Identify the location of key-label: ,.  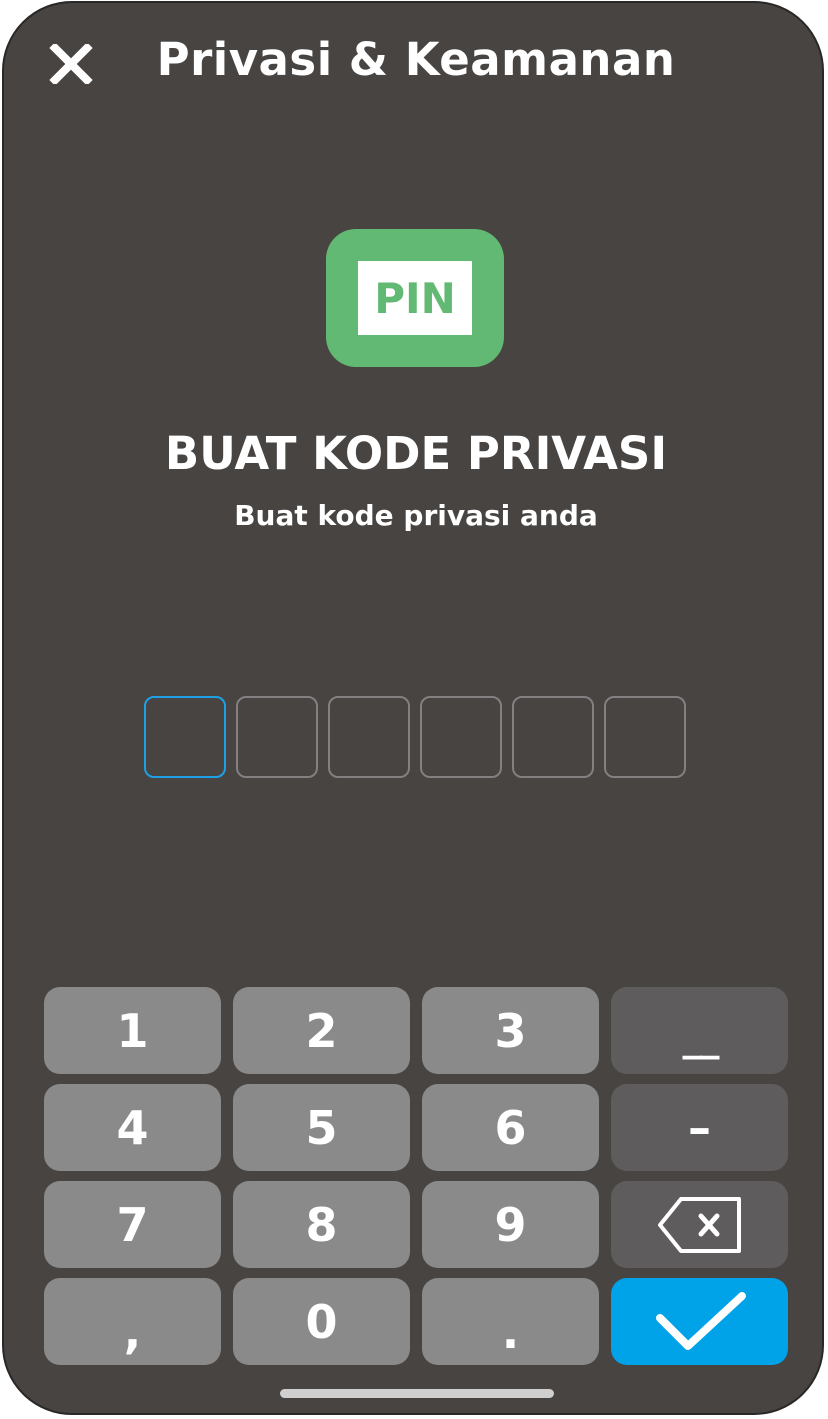
(132, 1331).